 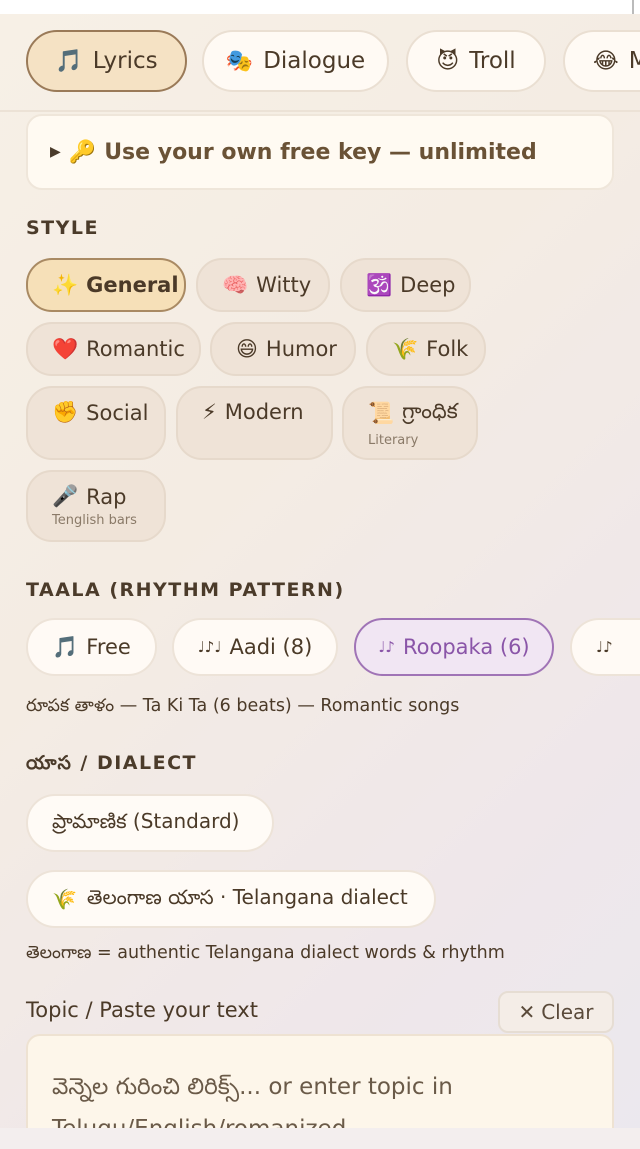 I want to click on laughing-icon: 😂, so click(x=606, y=61).